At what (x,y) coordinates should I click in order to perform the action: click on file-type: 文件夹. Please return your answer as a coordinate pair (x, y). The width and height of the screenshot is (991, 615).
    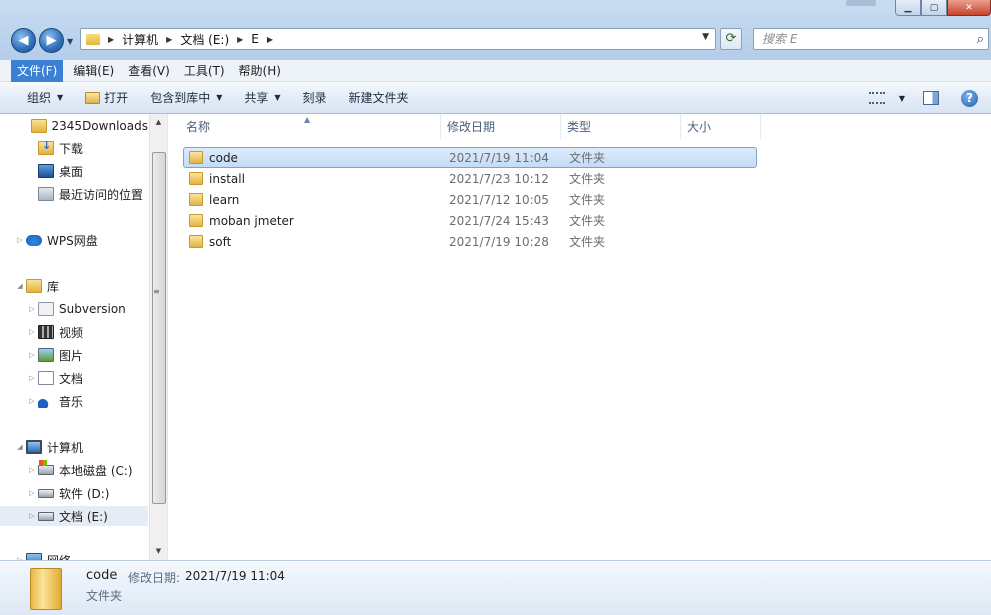
    Looking at the image, I should click on (587, 200).